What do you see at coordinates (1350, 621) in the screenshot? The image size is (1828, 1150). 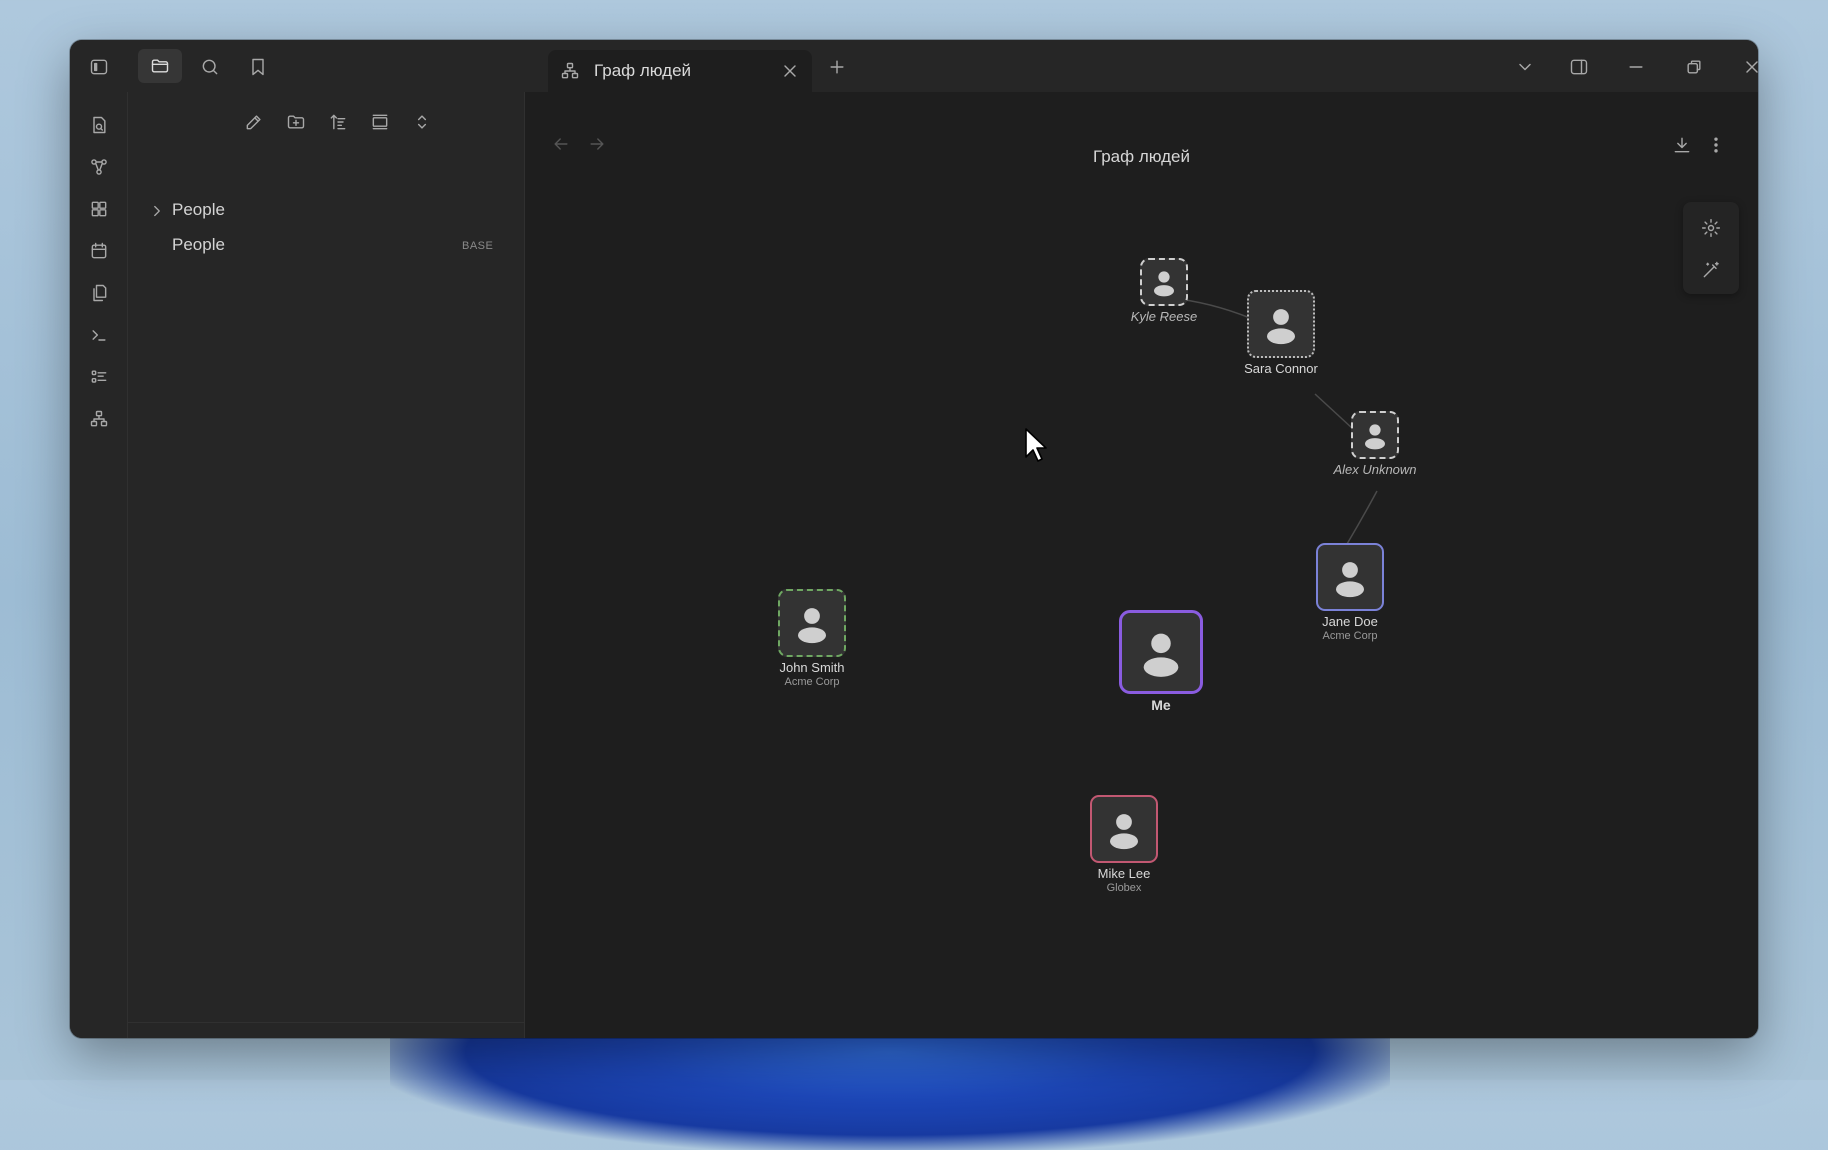 I see `node-name: Jane Doe` at bounding box center [1350, 621].